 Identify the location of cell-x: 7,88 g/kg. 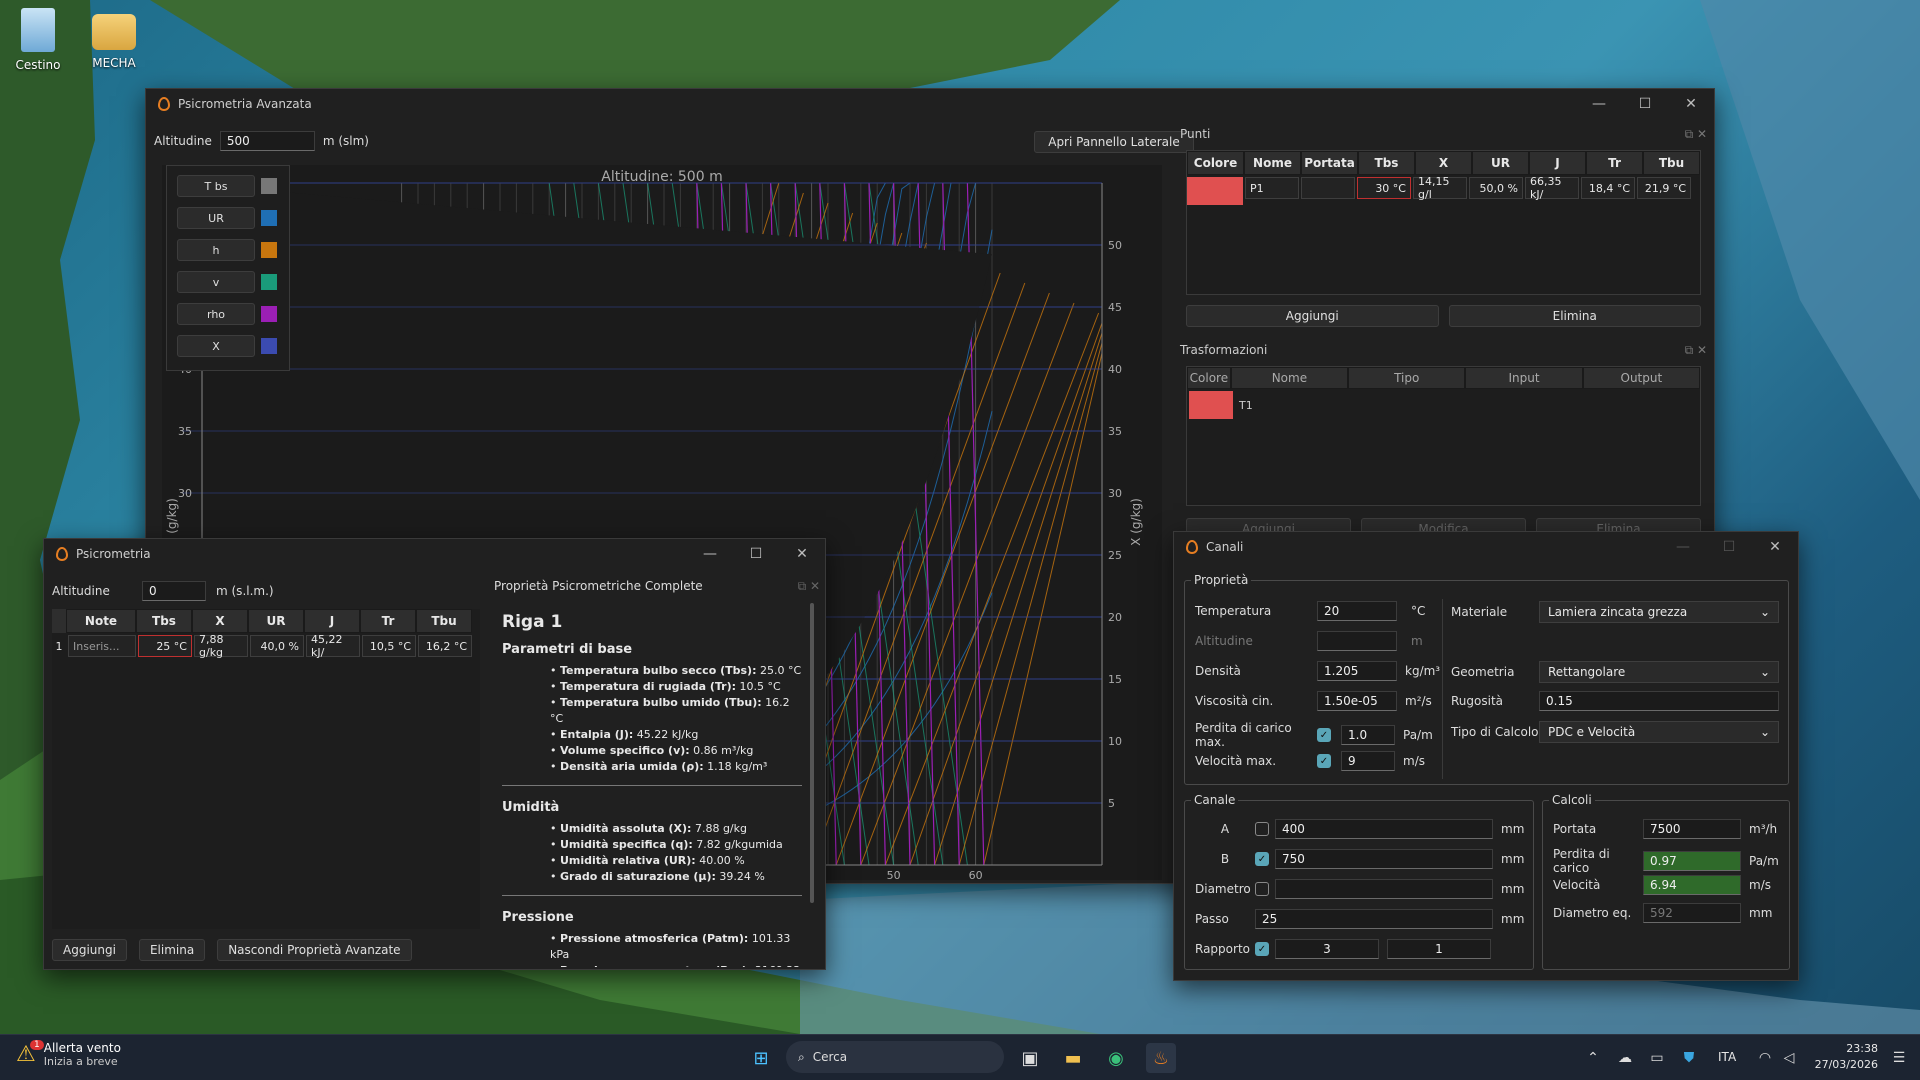
(221, 646).